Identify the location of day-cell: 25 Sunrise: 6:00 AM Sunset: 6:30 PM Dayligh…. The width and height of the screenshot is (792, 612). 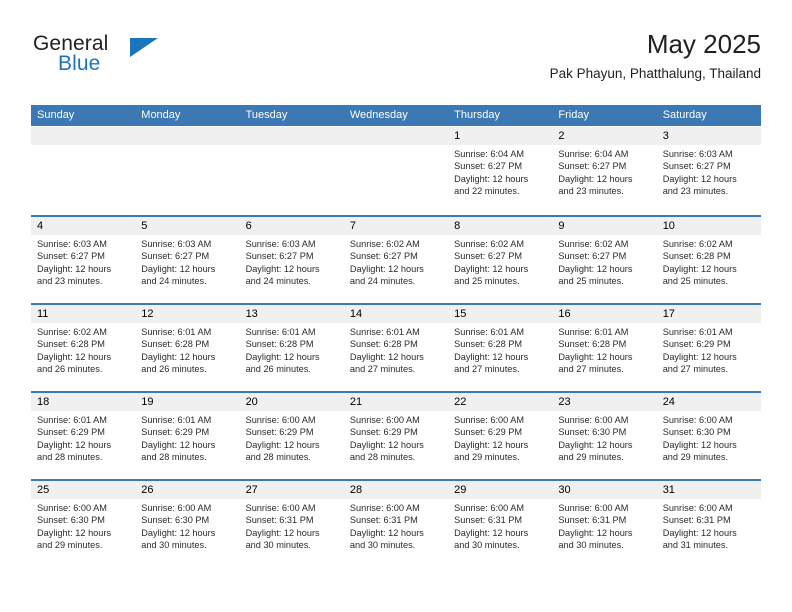
(83, 524).